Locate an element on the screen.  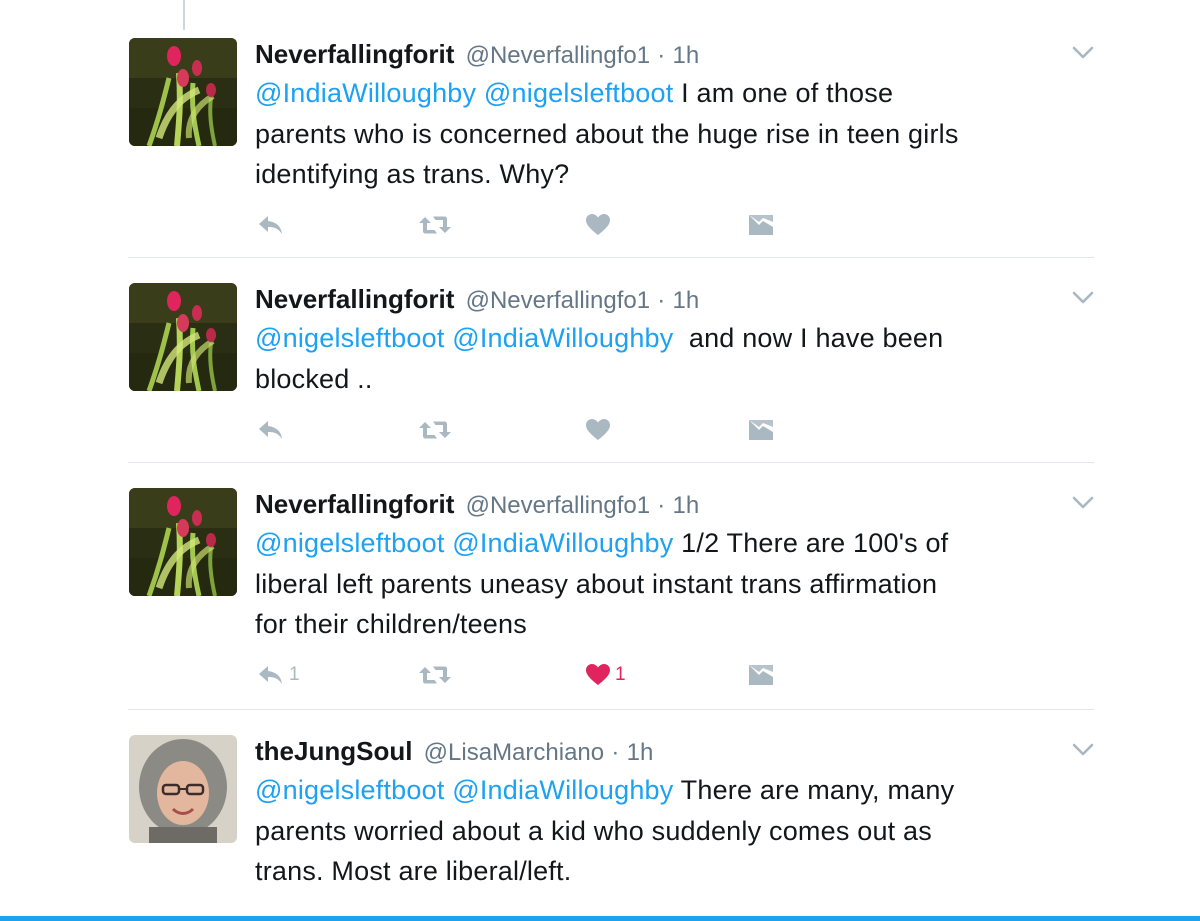
tweet-actions: 1 1 is located at coordinates (525, 675).